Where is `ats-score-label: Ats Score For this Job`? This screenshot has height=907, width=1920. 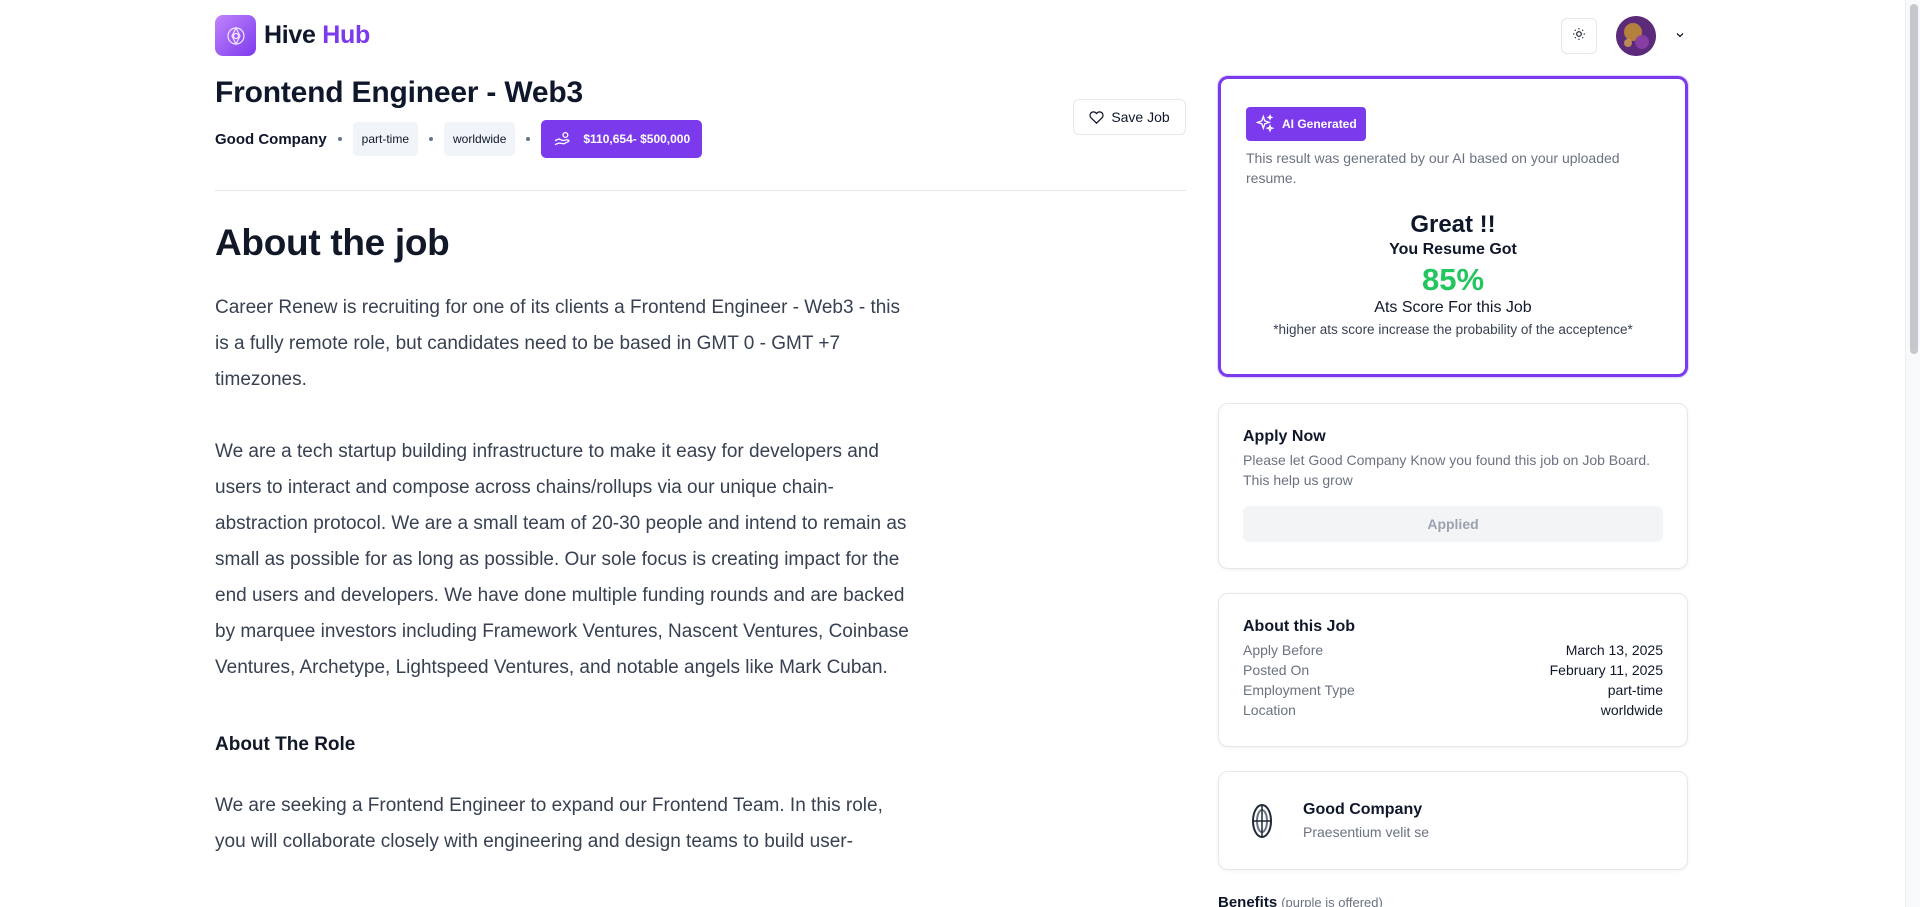
ats-score-label: Ats Score For this Job is located at coordinates (1453, 307).